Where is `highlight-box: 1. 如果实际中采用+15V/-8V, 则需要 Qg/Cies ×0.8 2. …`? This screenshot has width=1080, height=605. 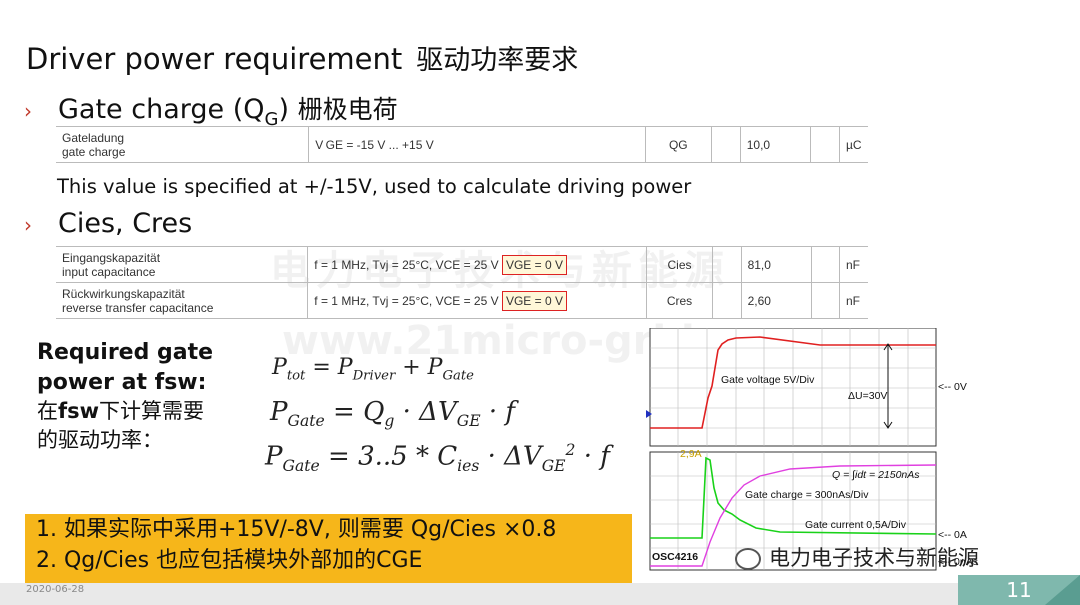
highlight-box: 1. 如果实际中采用+15V/-8V, 则需要 Qg/Cies ×0.8 2. … is located at coordinates (328, 549).